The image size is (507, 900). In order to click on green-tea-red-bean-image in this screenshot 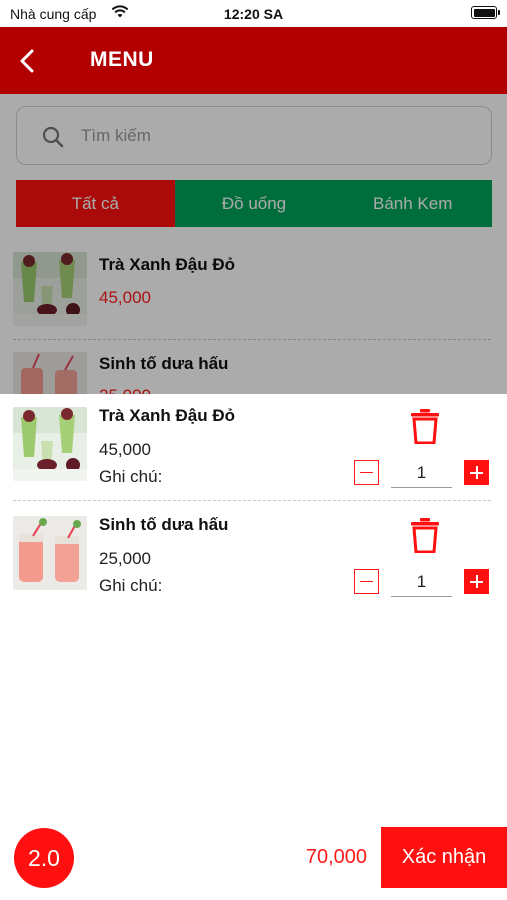, I will do `click(50, 444)`.